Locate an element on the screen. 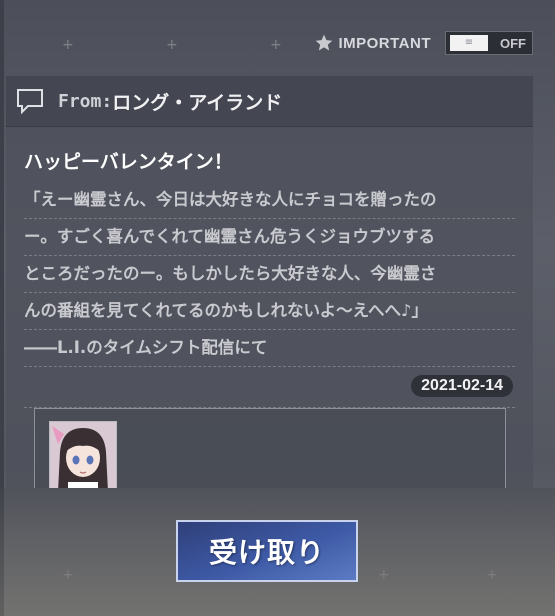 The image size is (555, 616). toggle-knob: ≡ is located at coordinates (469, 43).